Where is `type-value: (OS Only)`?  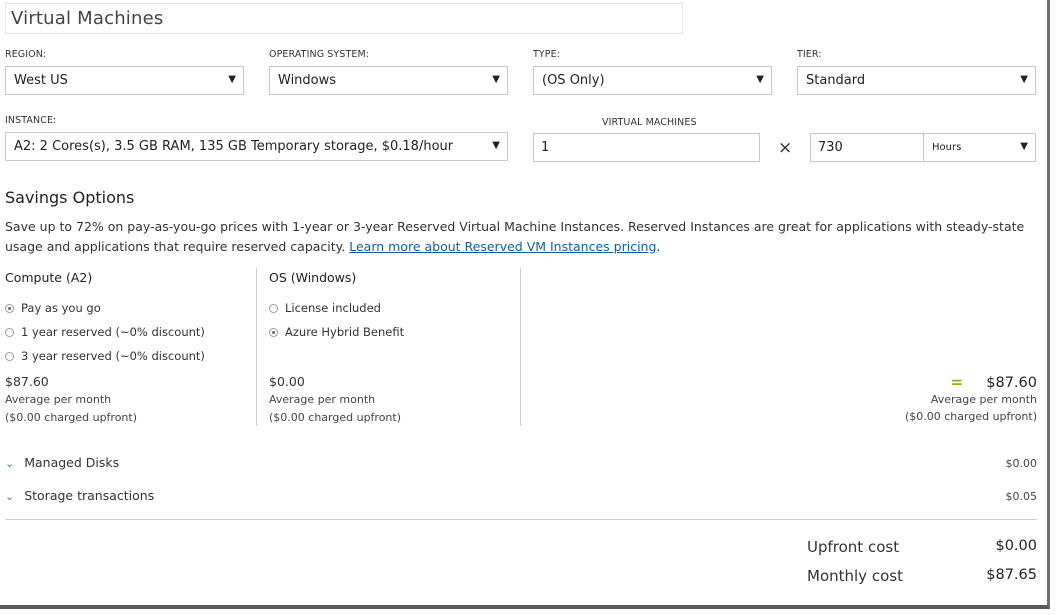 type-value: (OS Only) is located at coordinates (573, 80).